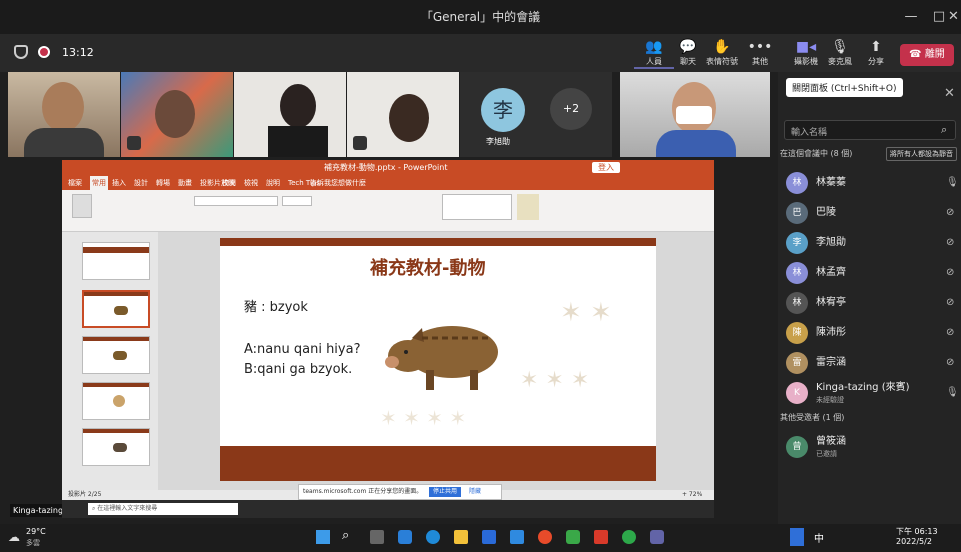  Describe the element at coordinates (871, 333) in the screenshot. I see `participant-row: 陳陳沛彤 ⊘` at that location.